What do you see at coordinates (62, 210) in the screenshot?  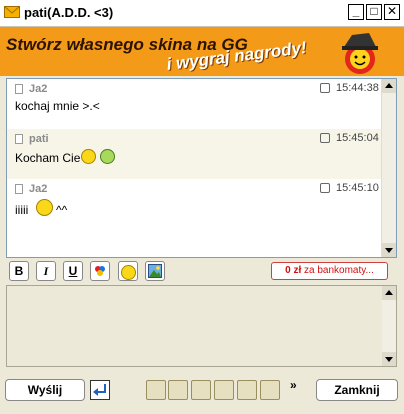 I see `message-text-suffix: ^^` at bounding box center [62, 210].